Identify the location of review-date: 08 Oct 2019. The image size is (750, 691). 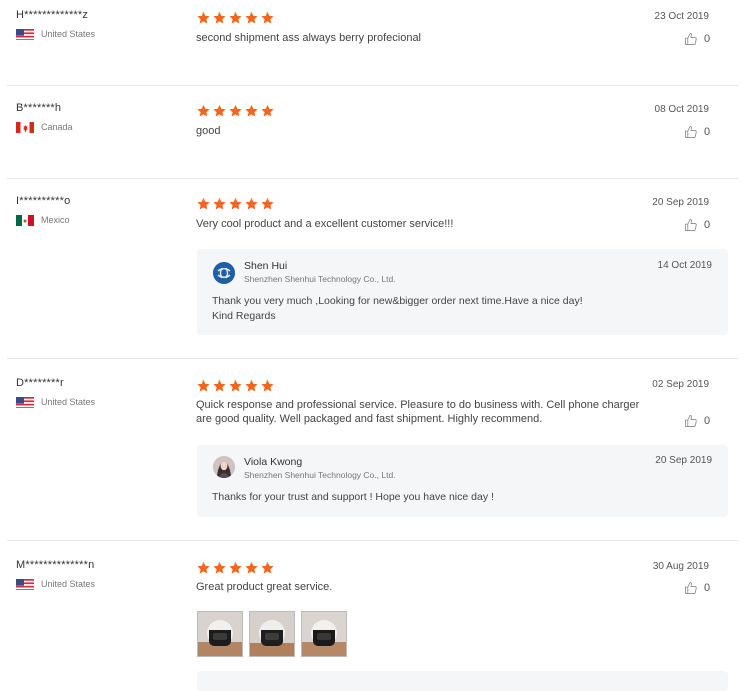
(681, 109).